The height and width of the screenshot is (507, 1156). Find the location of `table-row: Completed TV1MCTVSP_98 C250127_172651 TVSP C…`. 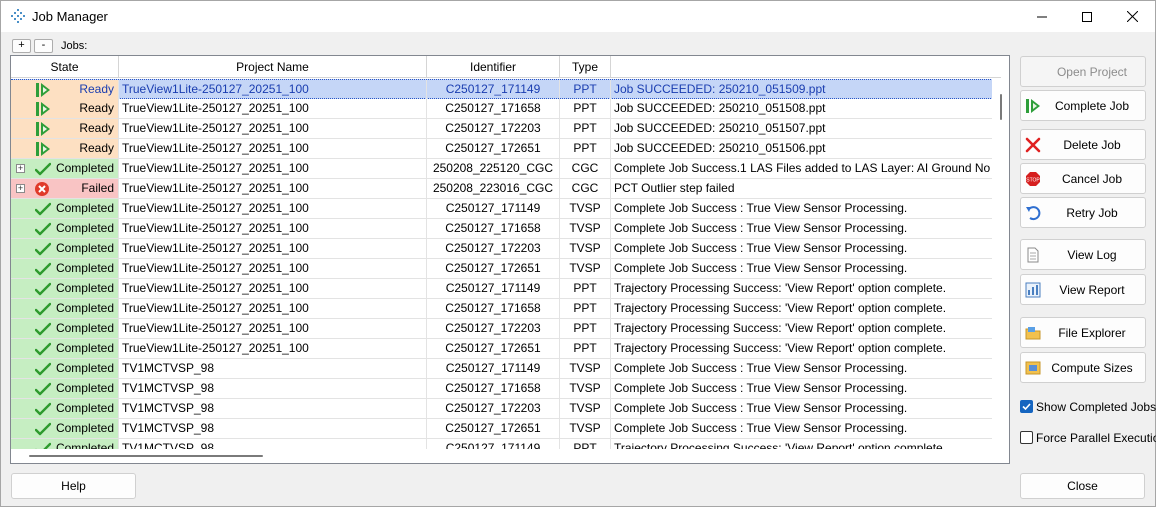

table-row: Completed TV1MCTVSP_98 C250127_172651 TVSP C… is located at coordinates (502, 429).